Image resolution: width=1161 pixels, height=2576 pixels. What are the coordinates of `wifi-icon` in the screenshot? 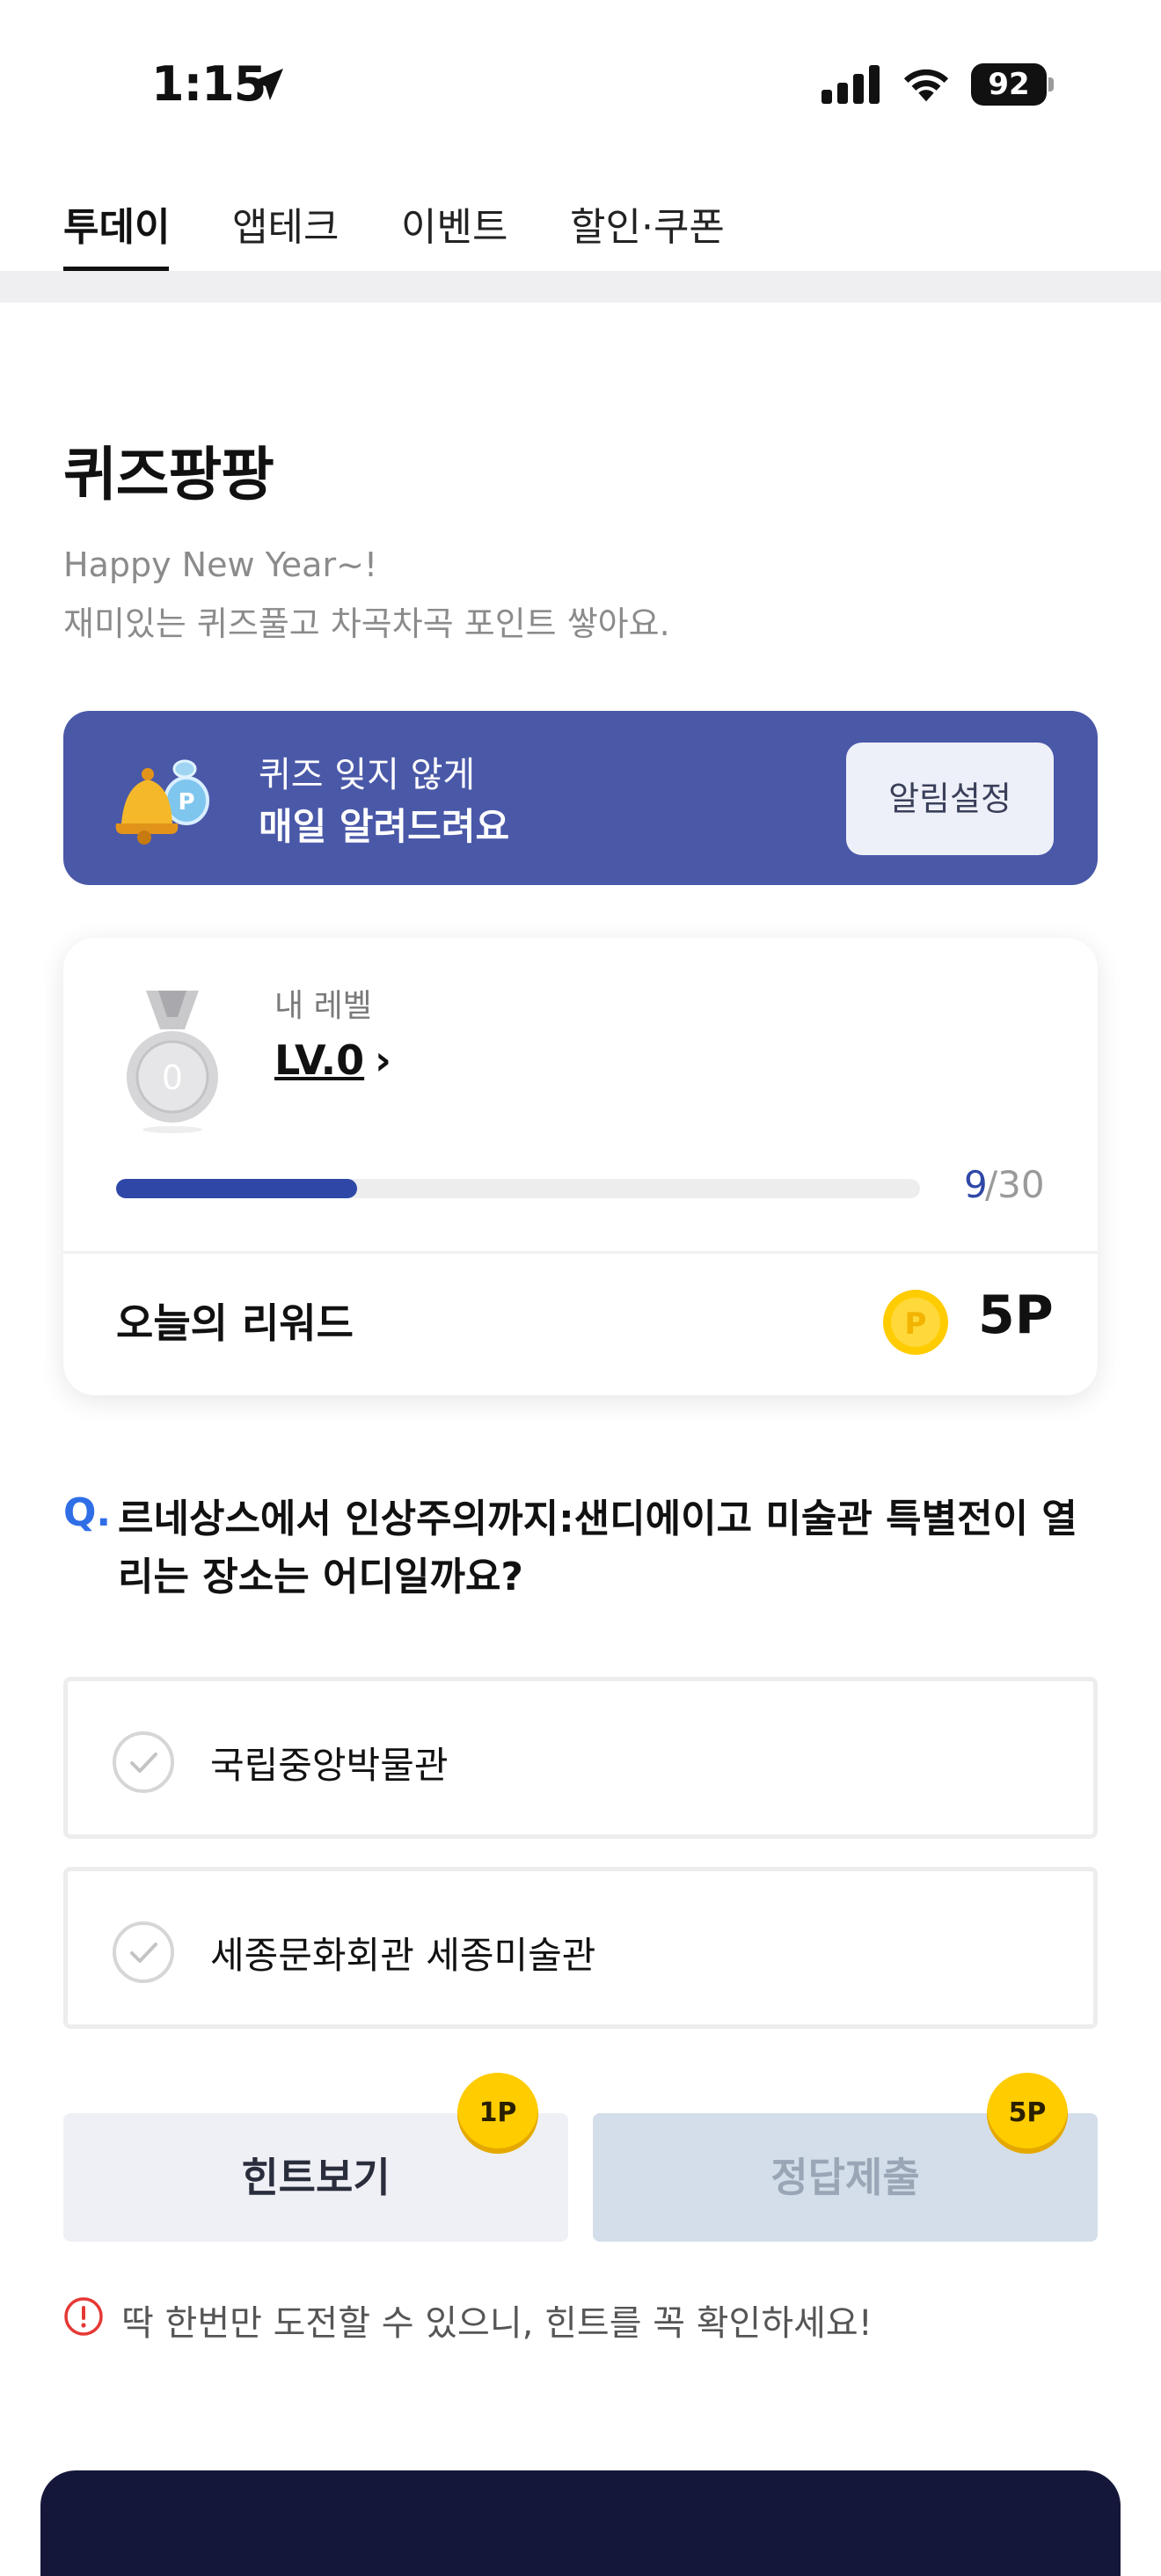 It's located at (926, 85).